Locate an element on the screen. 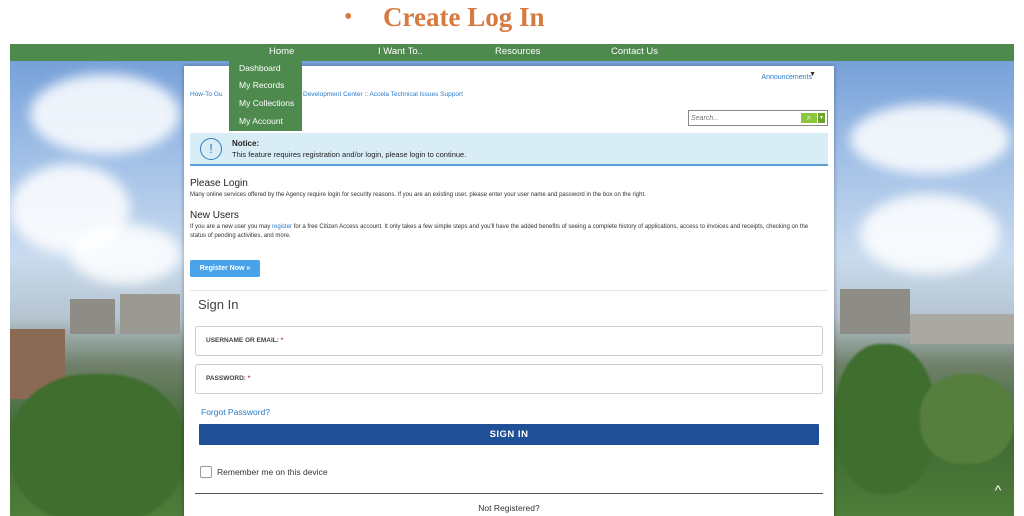 This screenshot has width=1024, height=516. password-field: PASSWORD: * is located at coordinates (509, 379).